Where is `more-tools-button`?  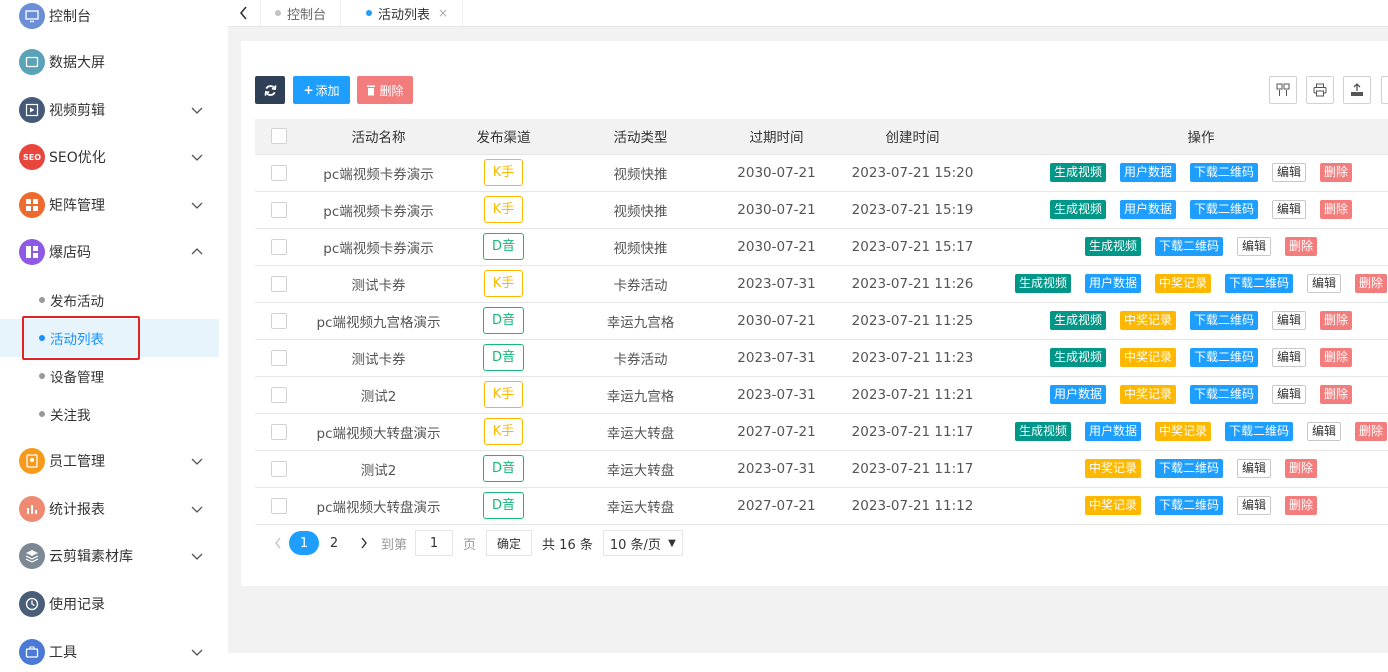
more-tools-button is located at coordinates (1384, 90).